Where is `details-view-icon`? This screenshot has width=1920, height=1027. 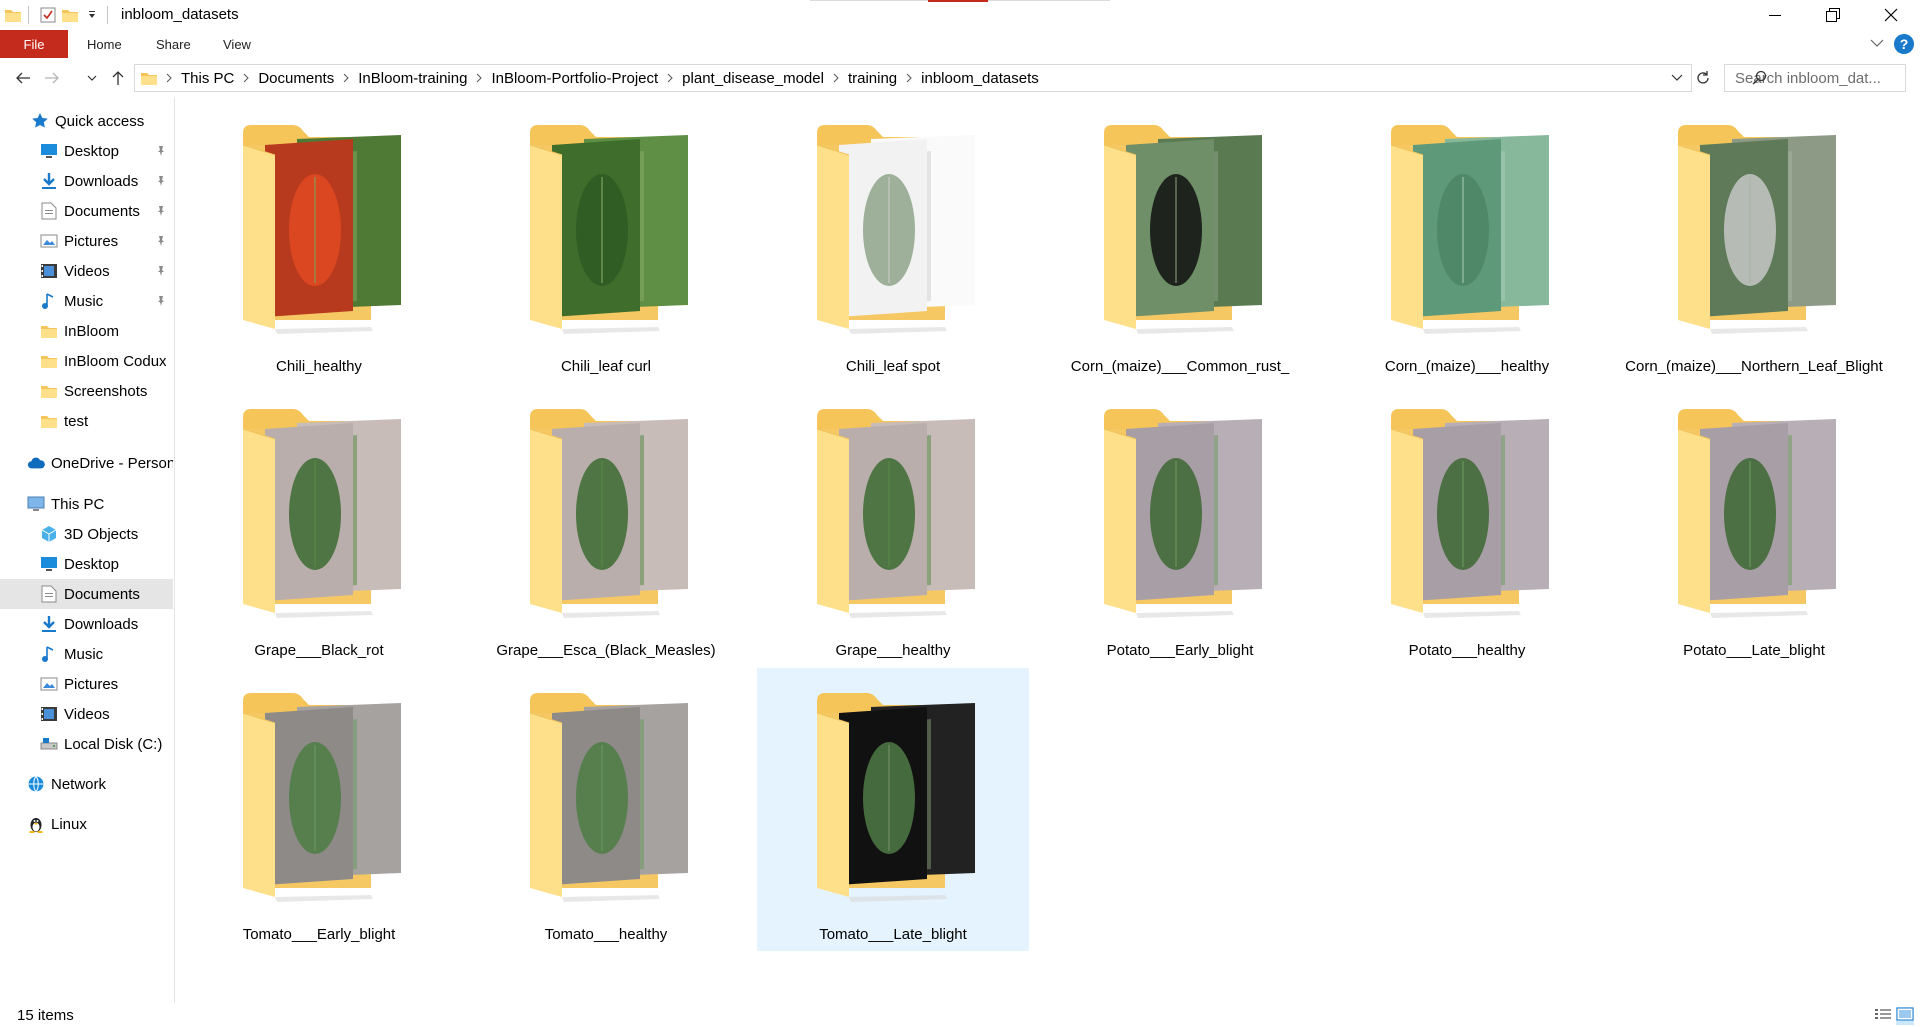
details-view-icon is located at coordinates (1883, 1016).